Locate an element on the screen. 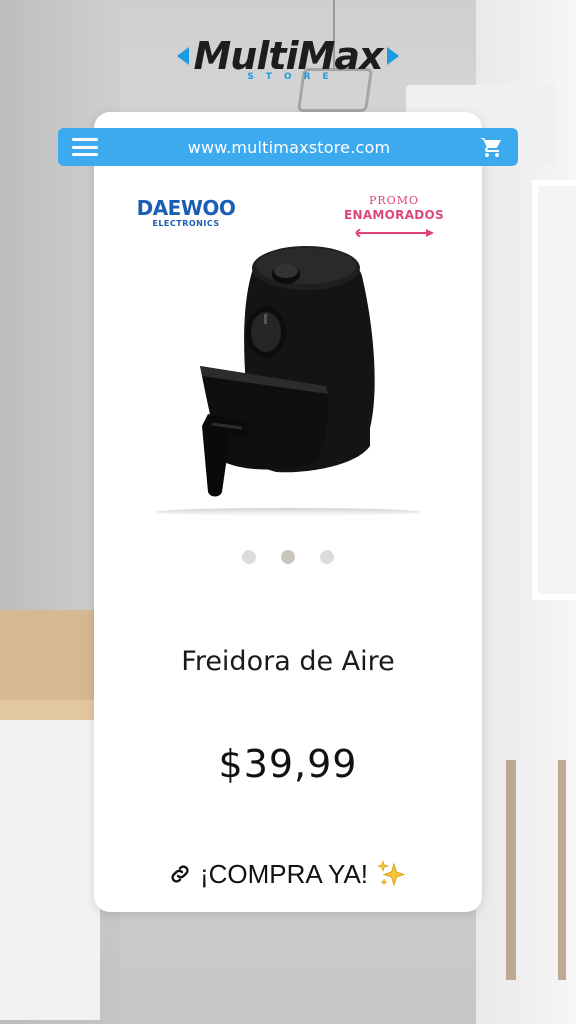 This screenshot has height=1024, width=576. buy-now-label: ¡COMPRA YA! is located at coordinates (284, 873).